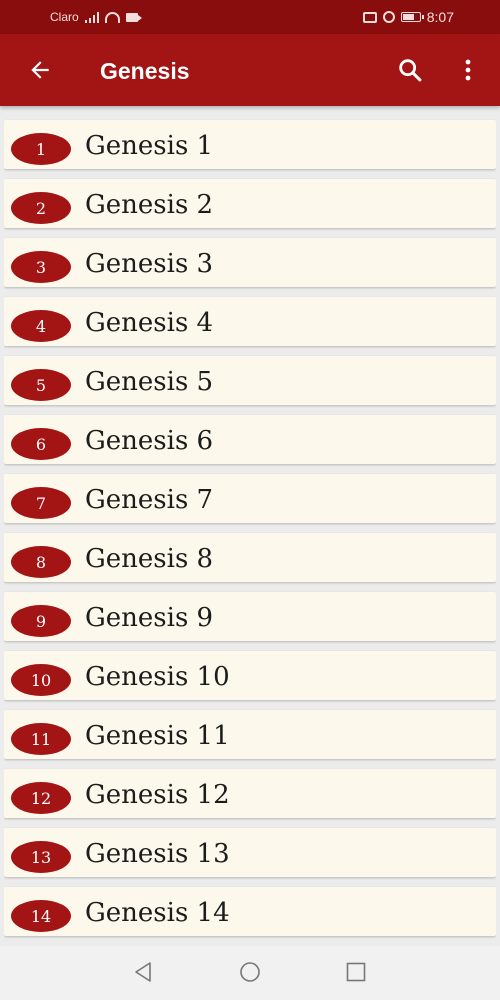  What do you see at coordinates (250, 203) in the screenshot?
I see `chapter-row-2: 2 Genesis 2` at bounding box center [250, 203].